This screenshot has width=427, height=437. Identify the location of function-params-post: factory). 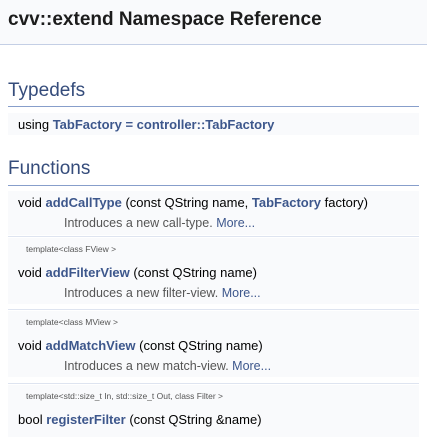
(346, 202).